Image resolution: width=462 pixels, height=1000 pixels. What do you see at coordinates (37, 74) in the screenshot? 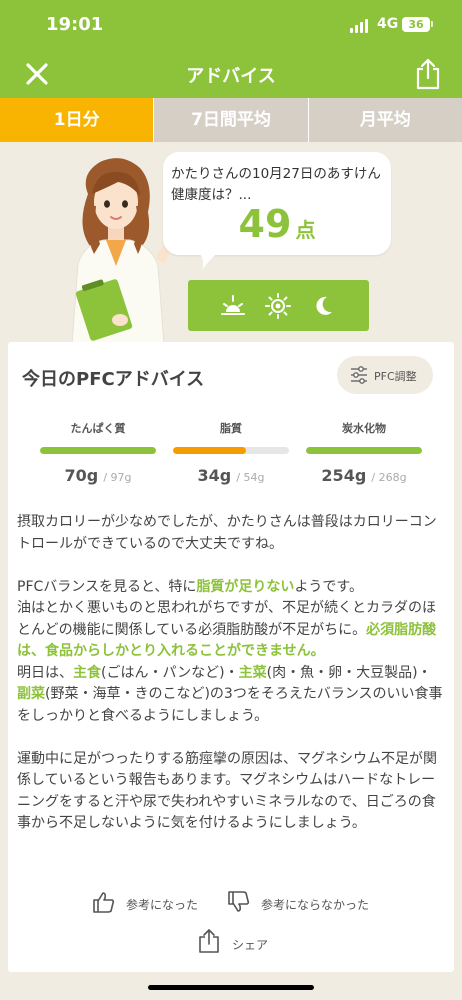
I see `close-icon` at bounding box center [37, 74].